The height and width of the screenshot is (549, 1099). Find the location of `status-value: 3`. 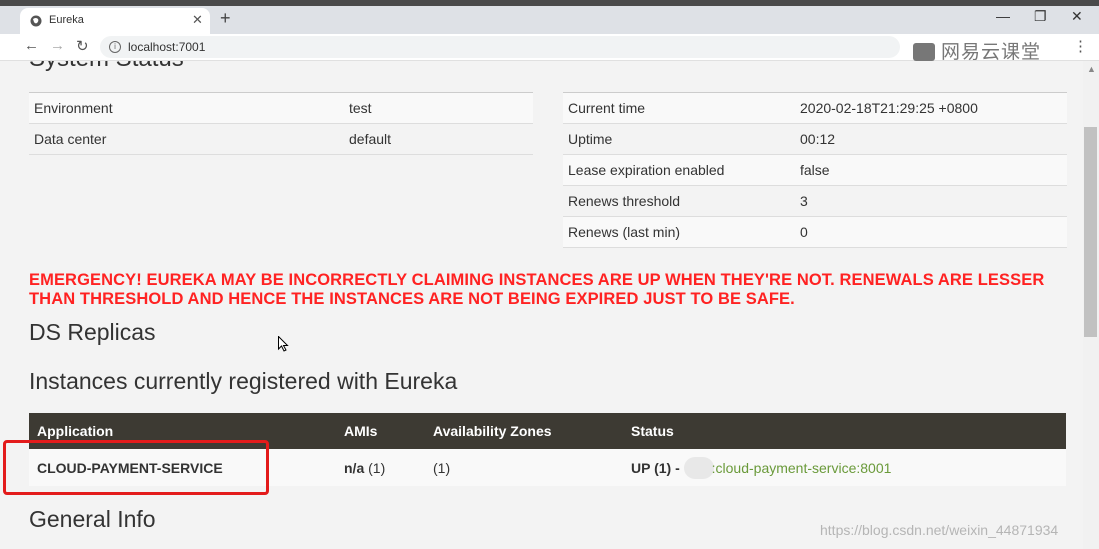

status-value: 3 is located at coordinates (931, 201).